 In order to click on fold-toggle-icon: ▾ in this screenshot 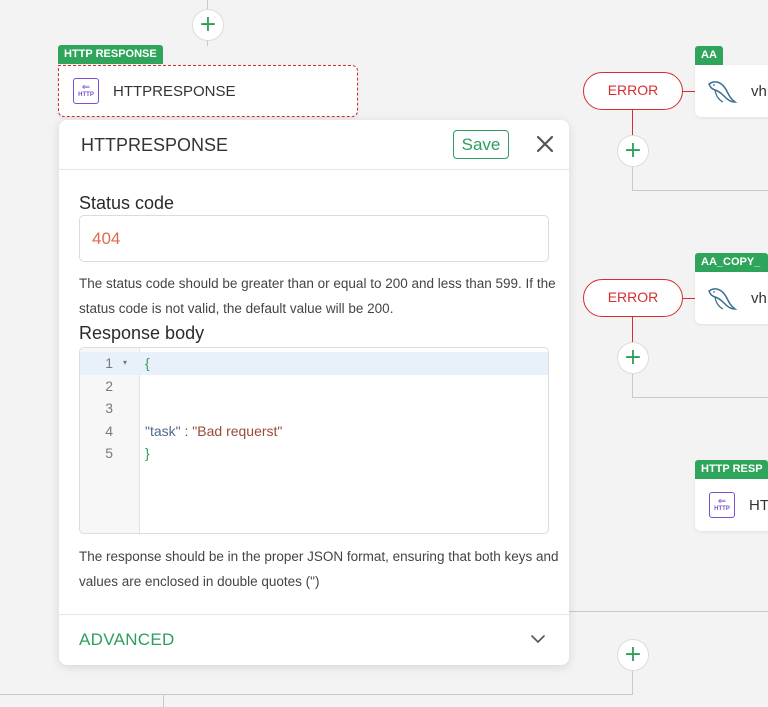, I will do `click(125, 363)`.